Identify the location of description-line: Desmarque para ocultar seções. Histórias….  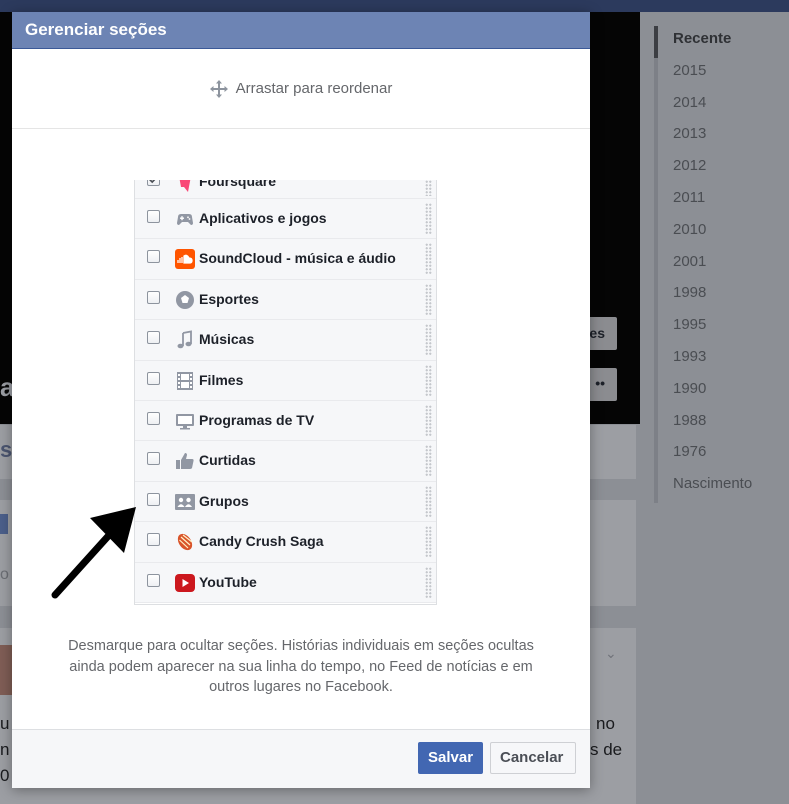
(301, 646).